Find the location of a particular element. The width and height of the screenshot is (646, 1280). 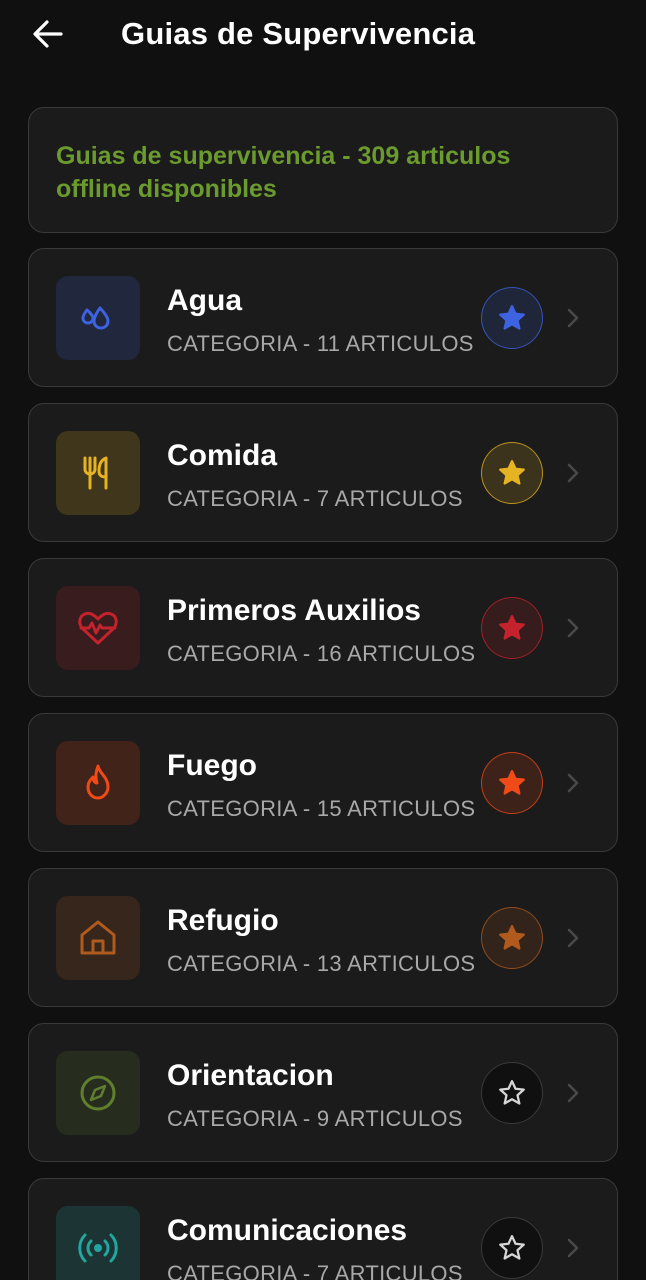

heart-pulse-icon is located at coordinates (98, 628).